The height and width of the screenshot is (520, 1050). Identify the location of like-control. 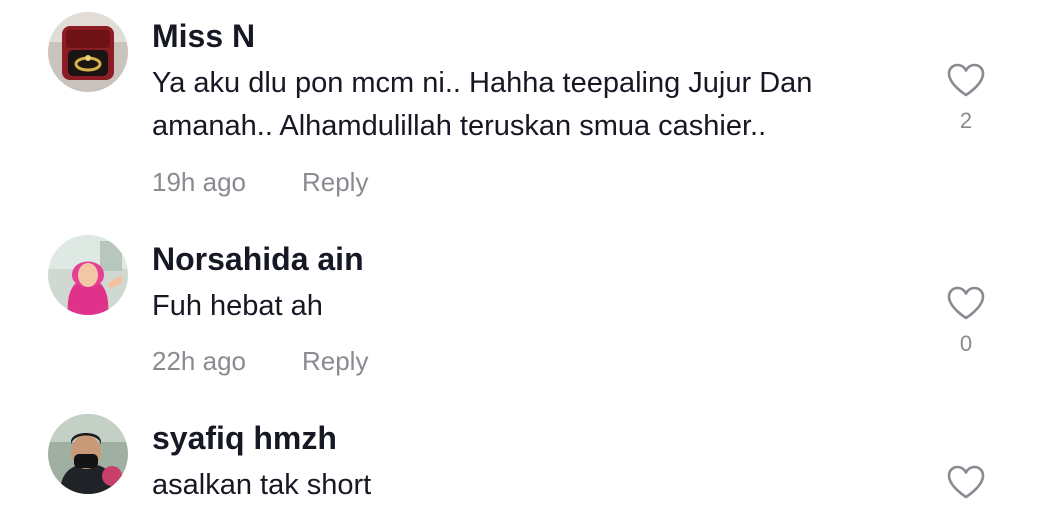
(966, 482).